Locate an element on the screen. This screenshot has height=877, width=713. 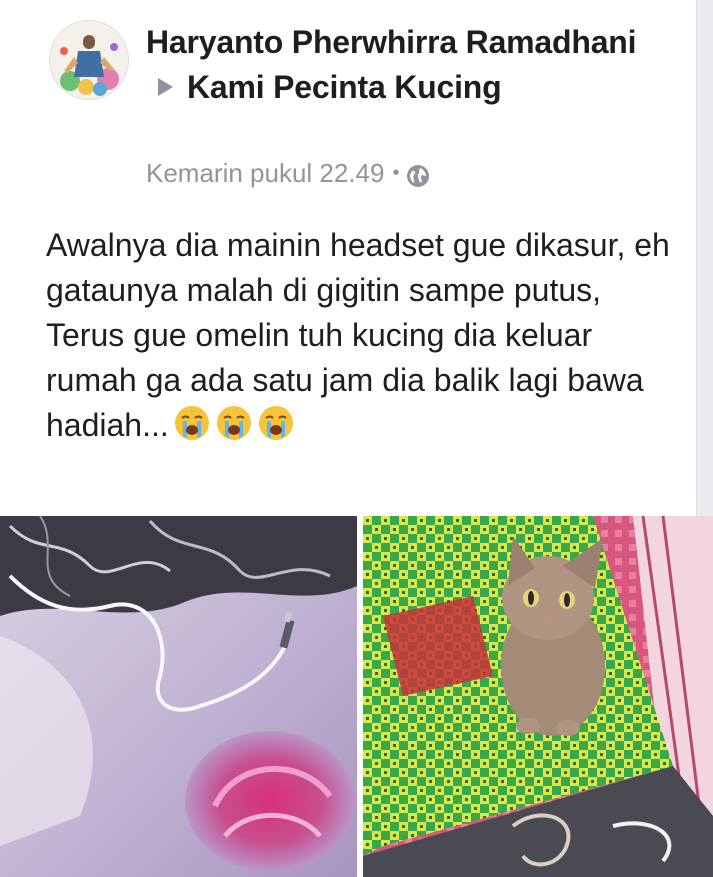
group-name-link: Kami Pecinta Kucing is located at coordinates (344, 87).